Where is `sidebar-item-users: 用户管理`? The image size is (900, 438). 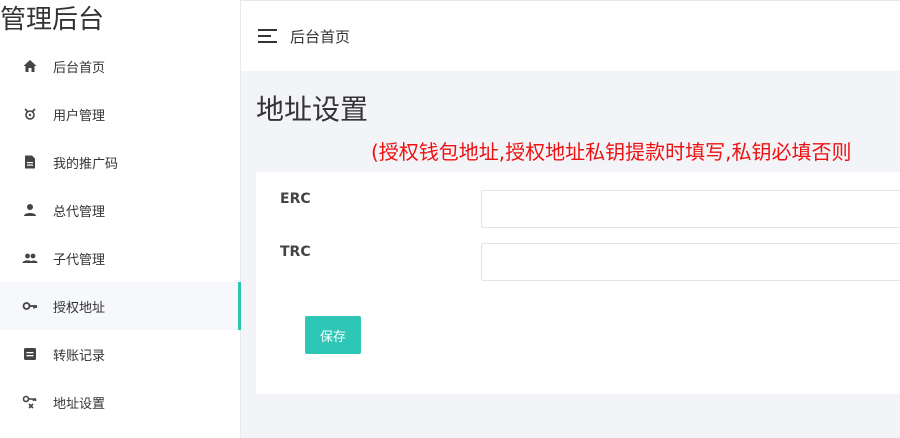
sidebar-item-users: 用户管理 is located at coordinates (120, 114).